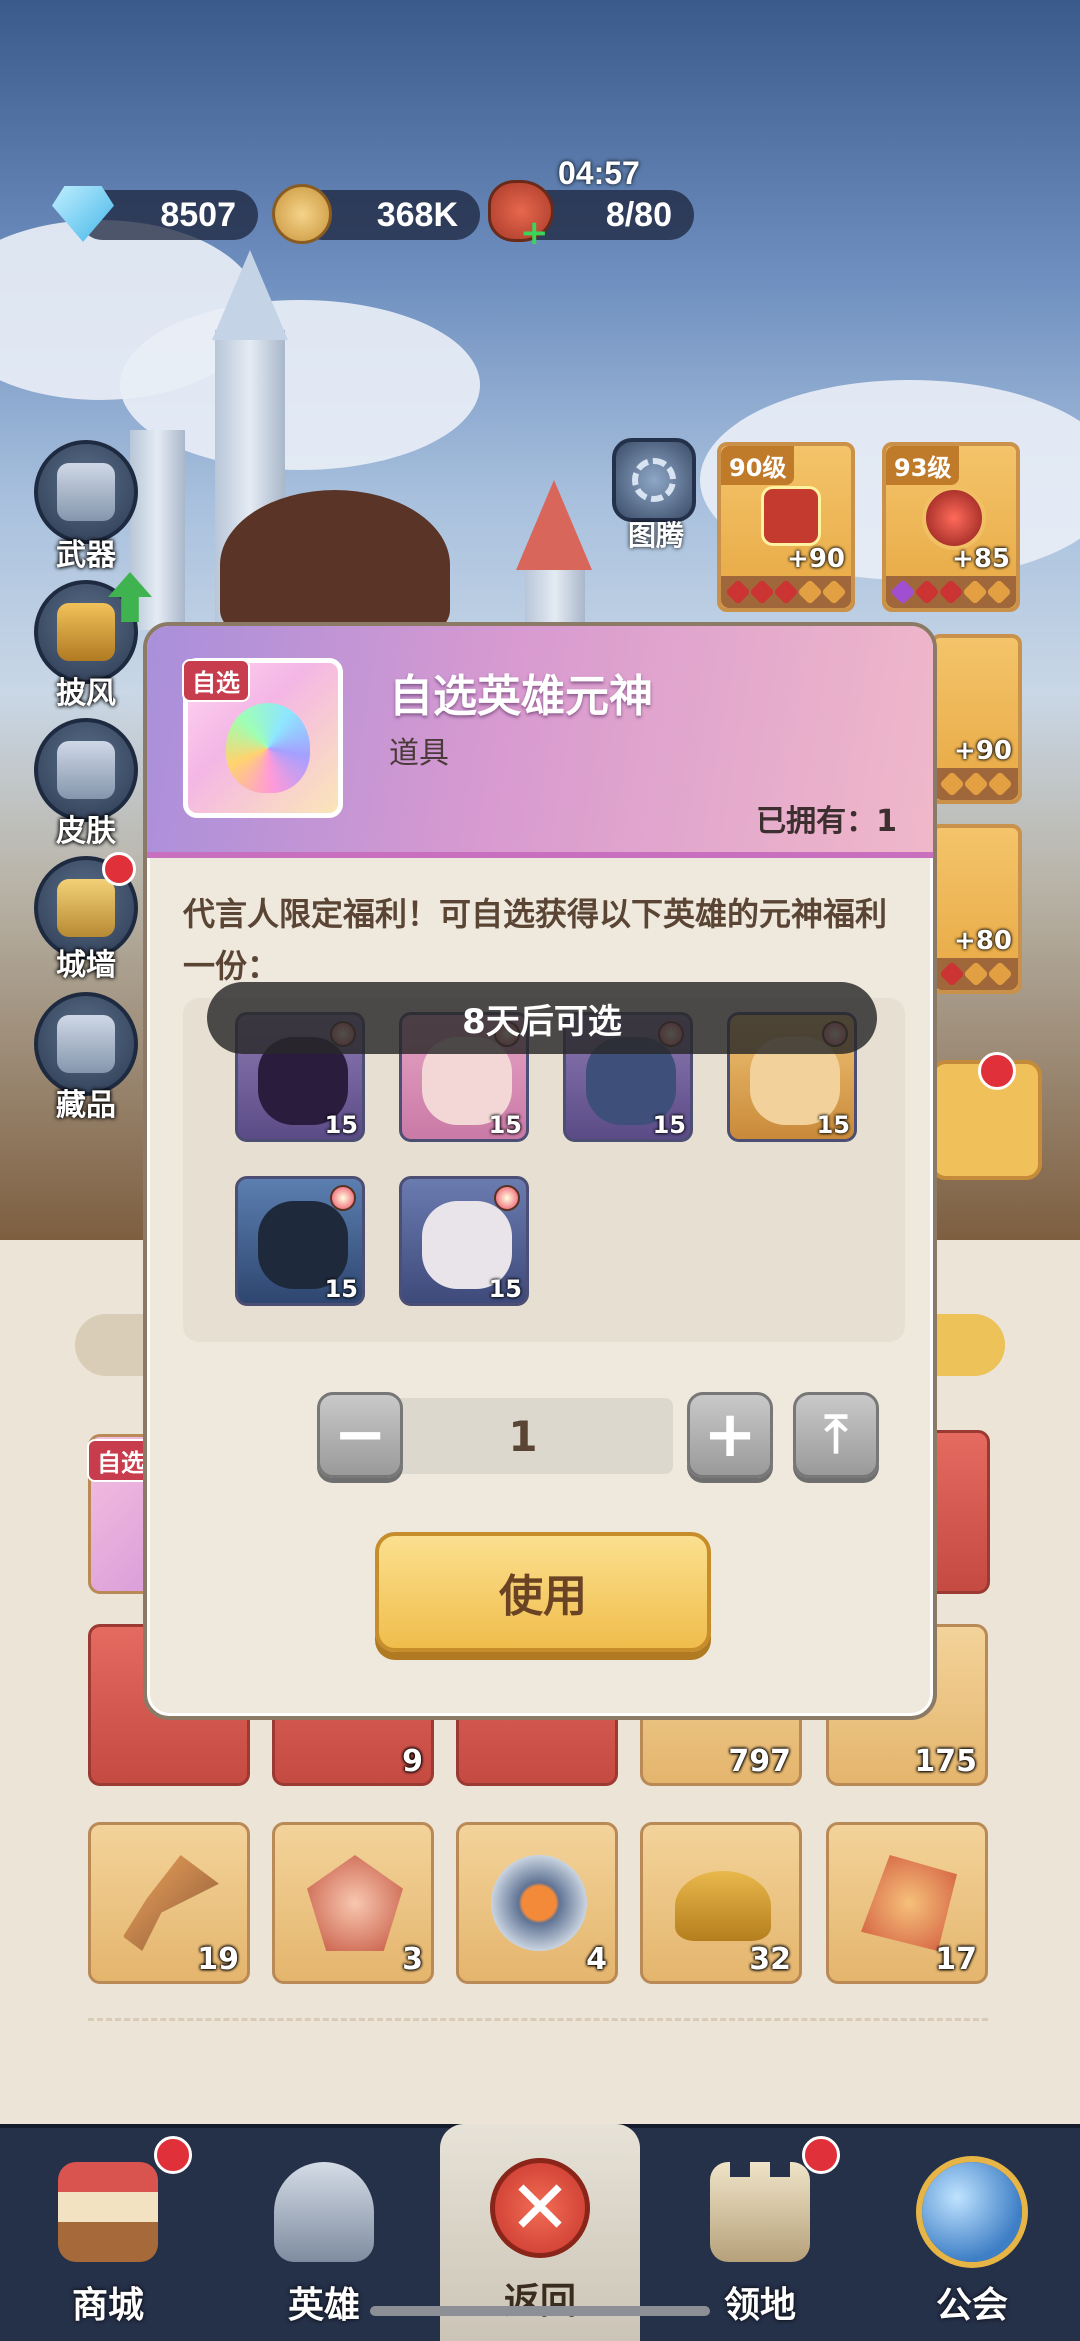  What do you see at coordinates (412, 1761) in the screenshot?
I see `item-count: 9` at bounding box center [412, 1761].